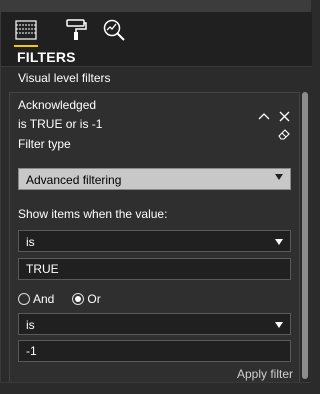  What do you see at coordinates (114, 30) in the screenshot?
I see `analytics-icon` at bounding box center [114, 30].